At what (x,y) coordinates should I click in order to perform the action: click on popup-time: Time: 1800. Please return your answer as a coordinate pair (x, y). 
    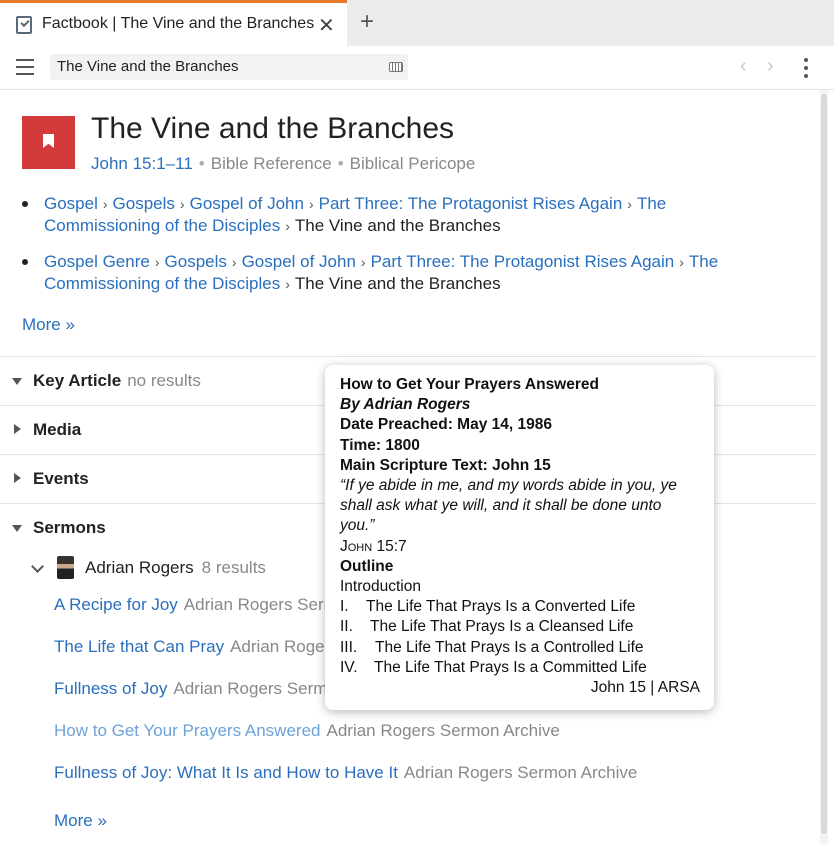
    Looking at the image, I should click on (380, 445).